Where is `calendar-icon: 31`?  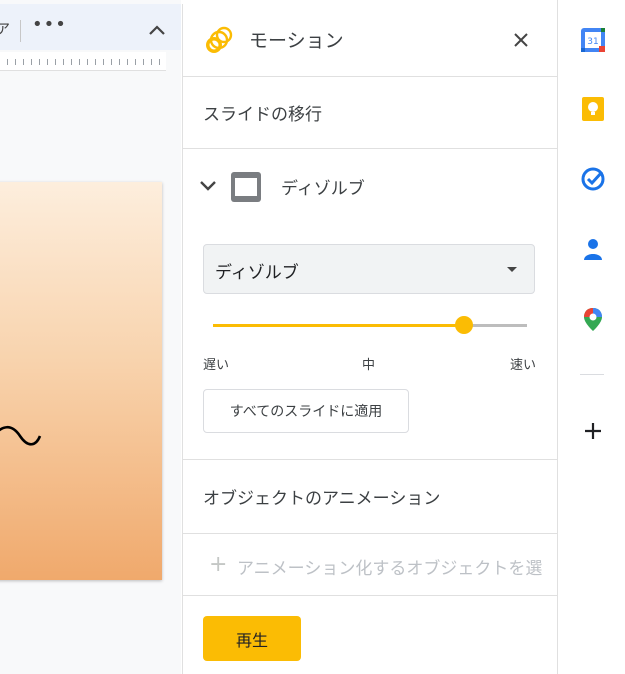 calendar-icon: 31 is located at coordinates (593, 40).